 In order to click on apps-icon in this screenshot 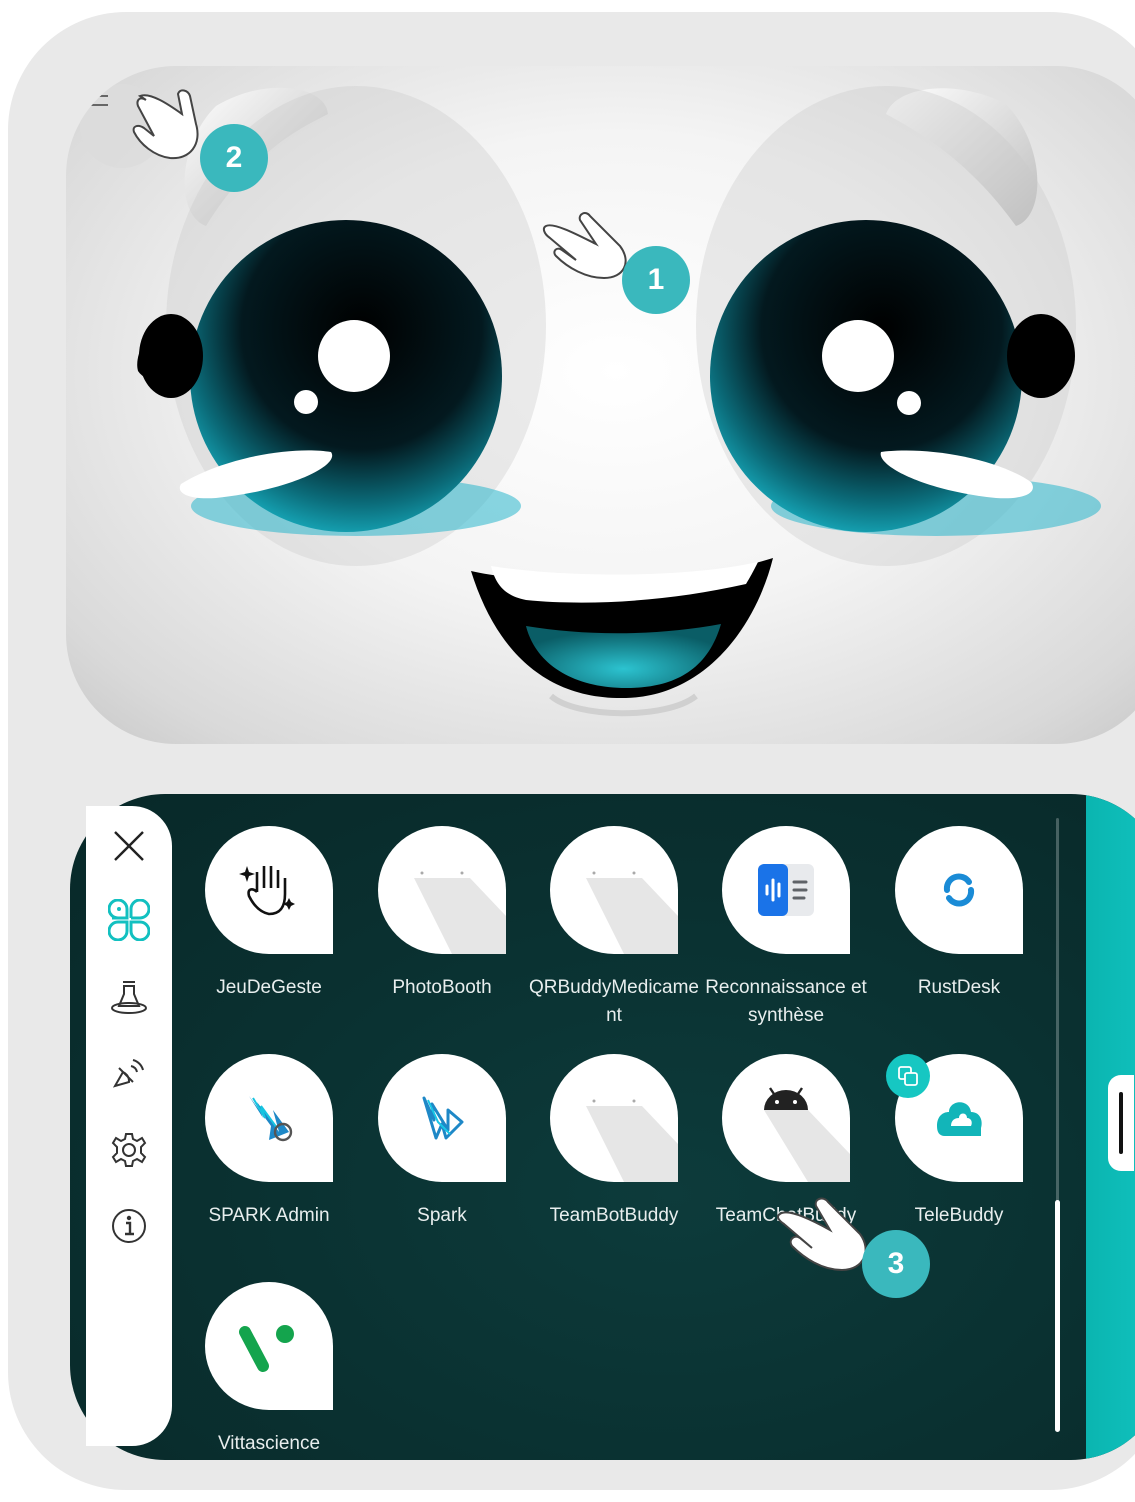, I will do `click(129, 920)`.